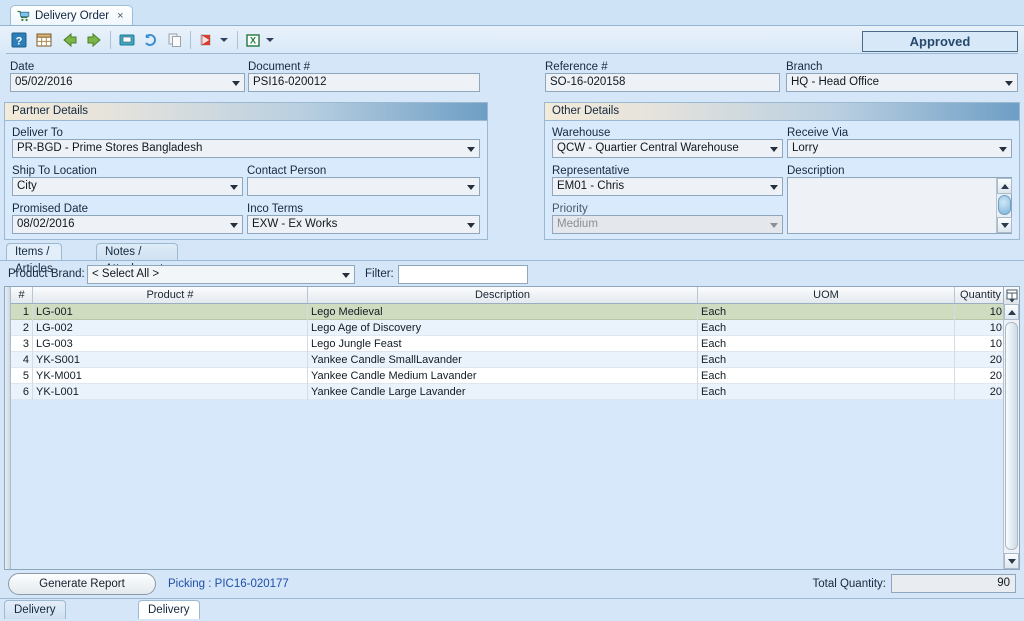 This screenshot has width=1024, height=621. What do you see at coordinates (662, 82) in the screenshot?
I see `reference-no-input: SO-16-020158` at bounding box center [662, 82].